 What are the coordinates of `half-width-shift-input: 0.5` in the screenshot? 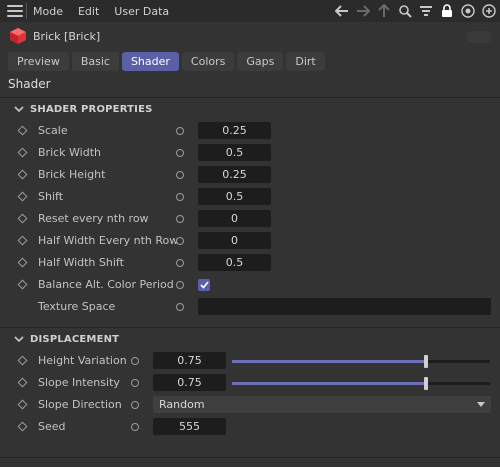 It's located at (234, 262).